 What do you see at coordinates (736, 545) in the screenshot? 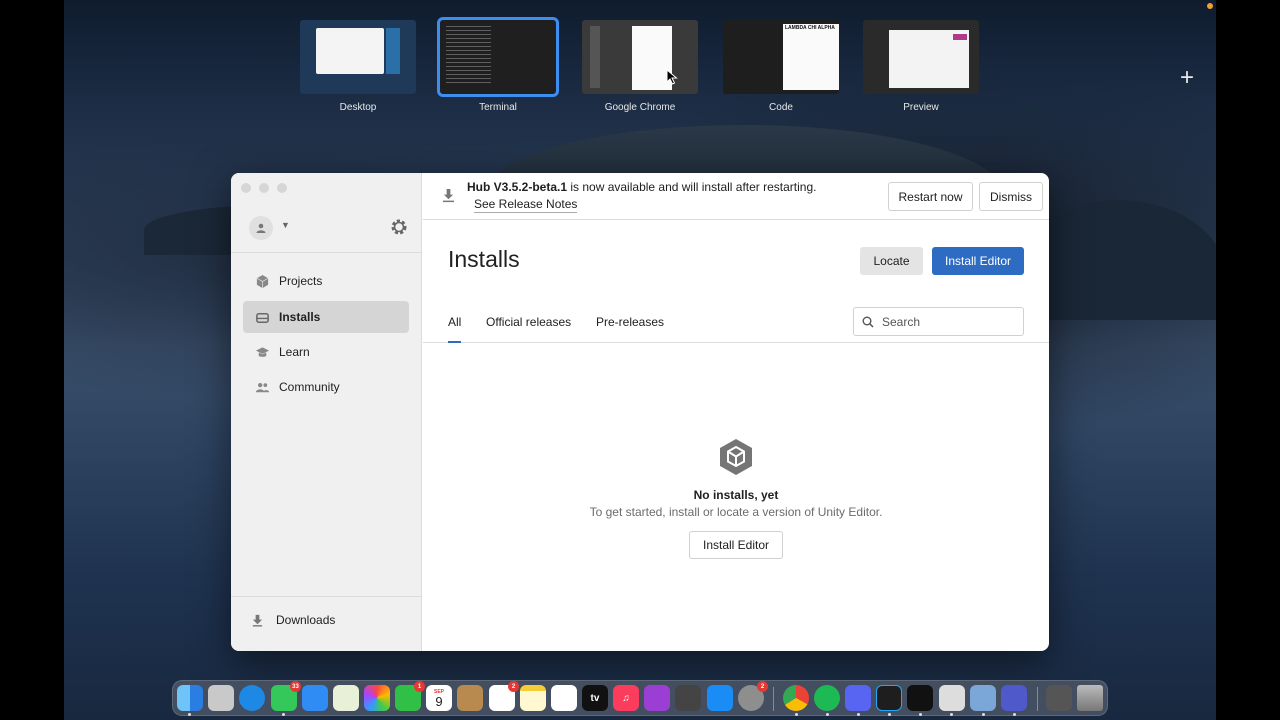
I see `empty-state-install-editor-button: Install Editor` at bounding box center [736, 545].